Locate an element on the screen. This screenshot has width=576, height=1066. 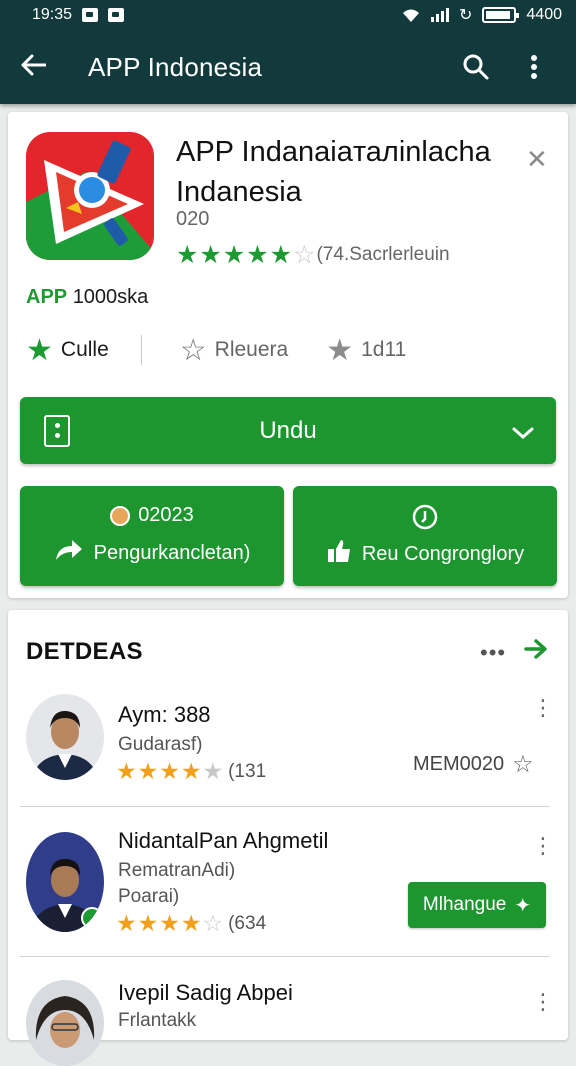
download-label: Undu is located at coordinates (288, 430).